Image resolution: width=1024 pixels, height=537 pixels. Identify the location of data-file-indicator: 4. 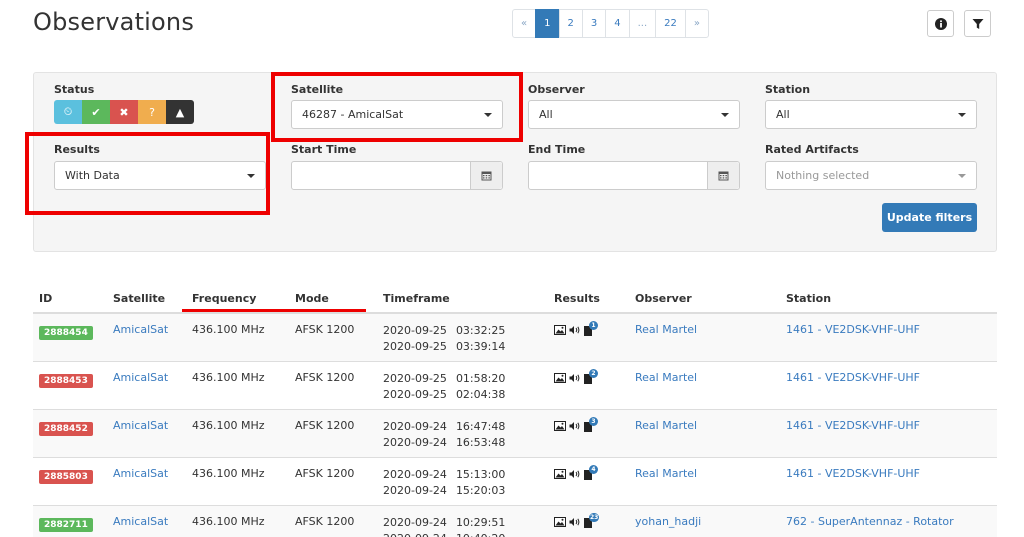
(591, 472).